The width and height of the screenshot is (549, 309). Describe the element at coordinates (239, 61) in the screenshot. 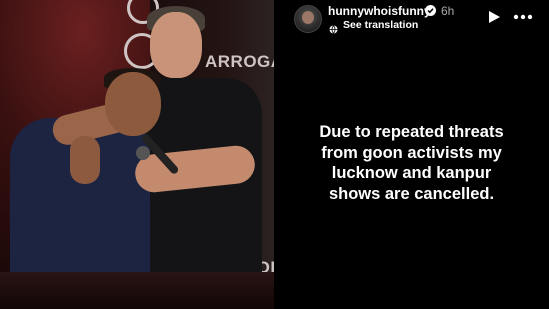

I see `stage-panel-text: ARROGA` at that location.